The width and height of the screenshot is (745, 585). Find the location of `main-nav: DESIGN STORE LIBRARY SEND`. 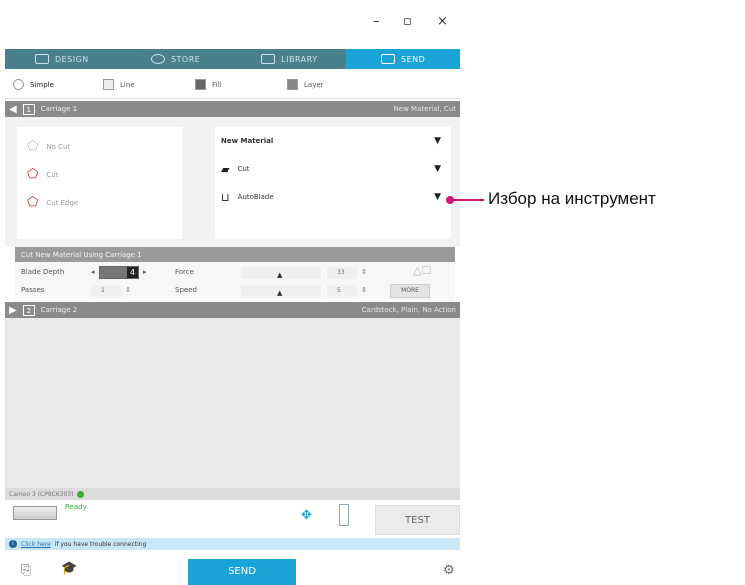

main-nav: DESIGN STORE LIBRARY SEND is located at coordinates (232, 59).